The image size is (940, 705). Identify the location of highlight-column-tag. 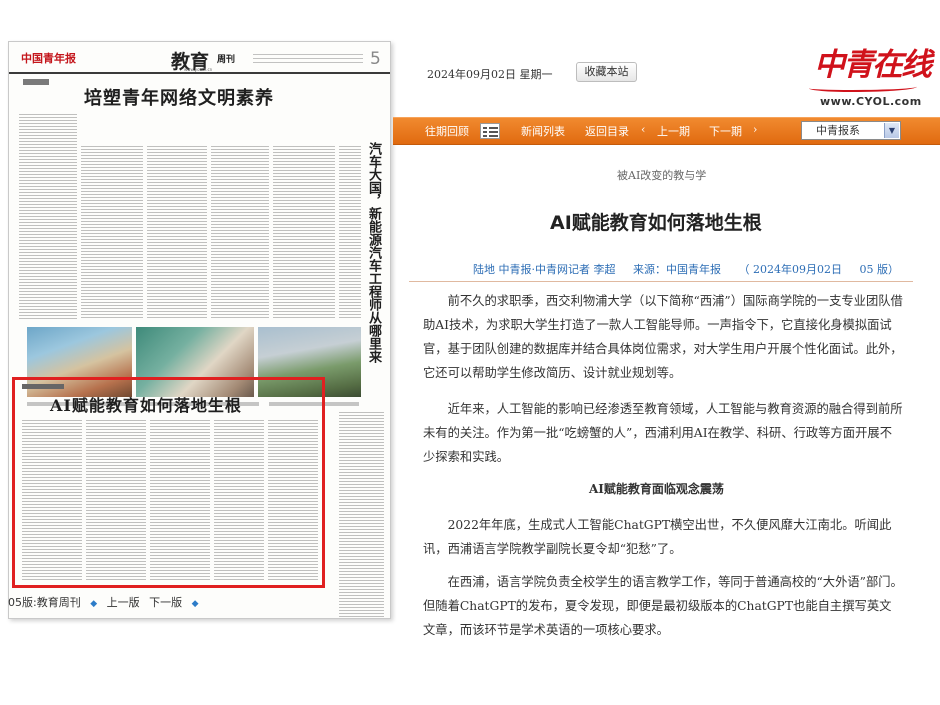
(43, 386).